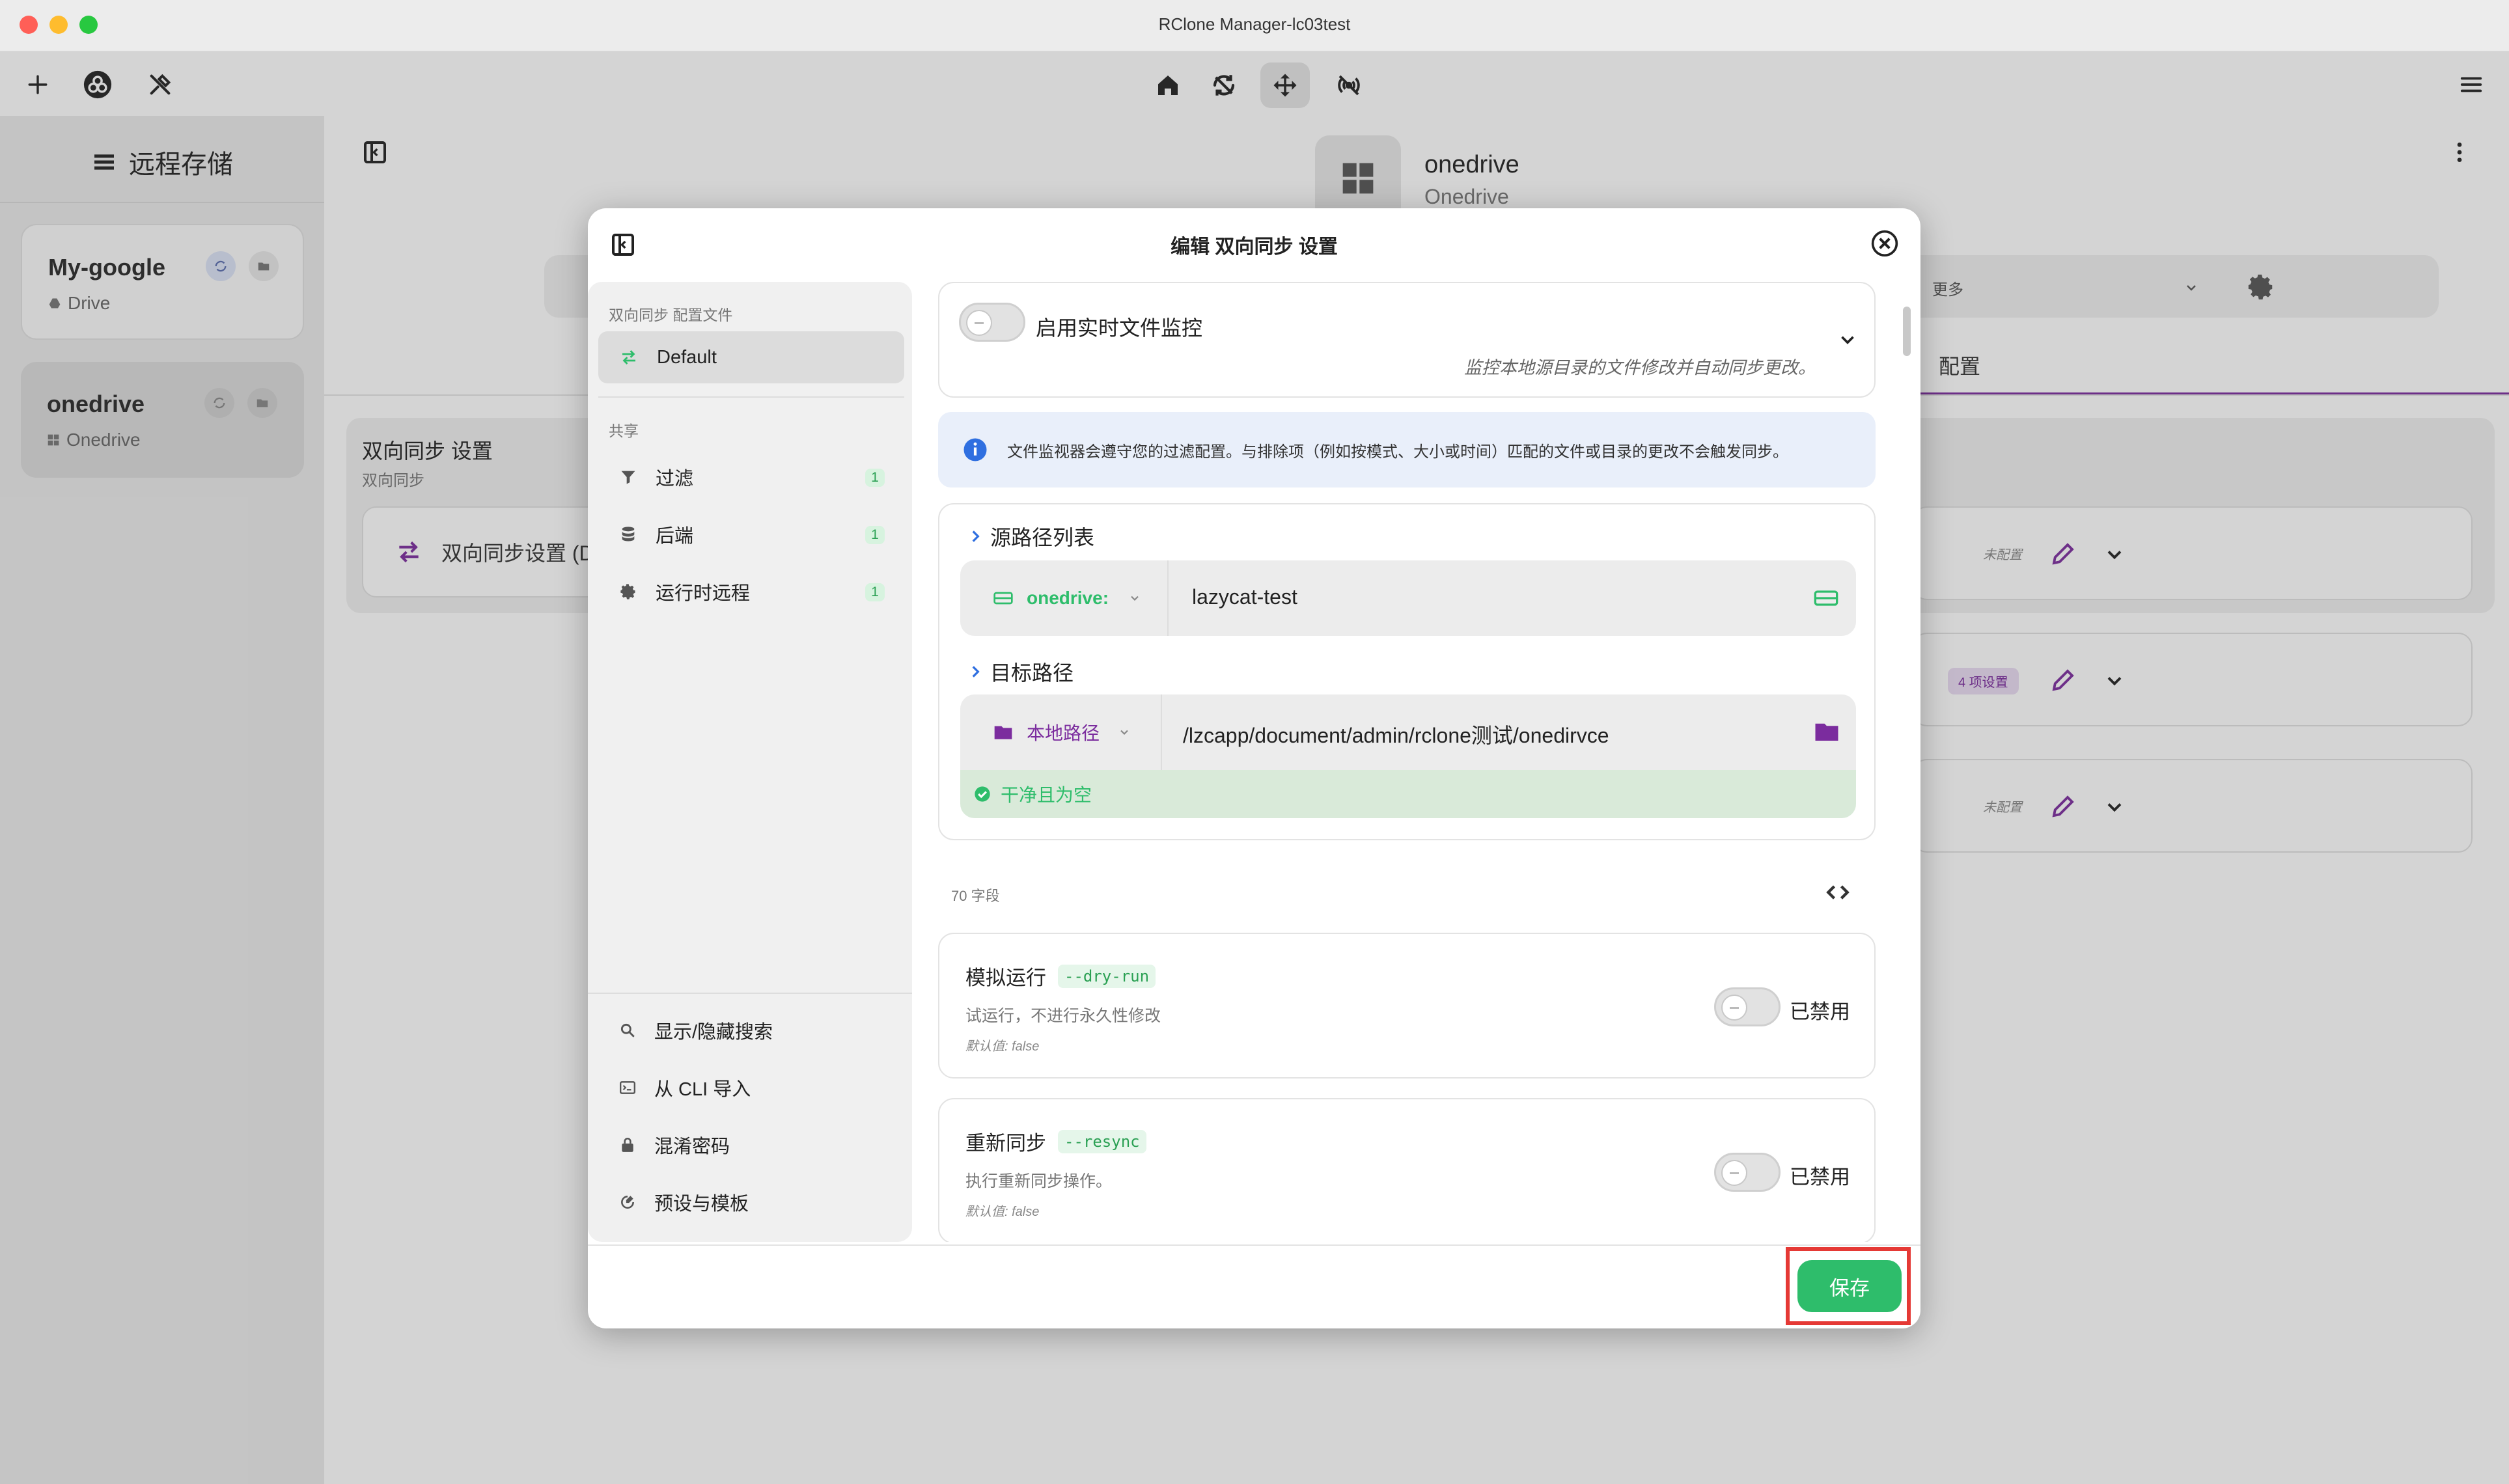 The height and width of the screenshot is (1484, 2509). What do you see at coordinates (1061, 732) in the screenshot?
I see `target-remote-select: 本地路径` at bounding box center [1061, 732].